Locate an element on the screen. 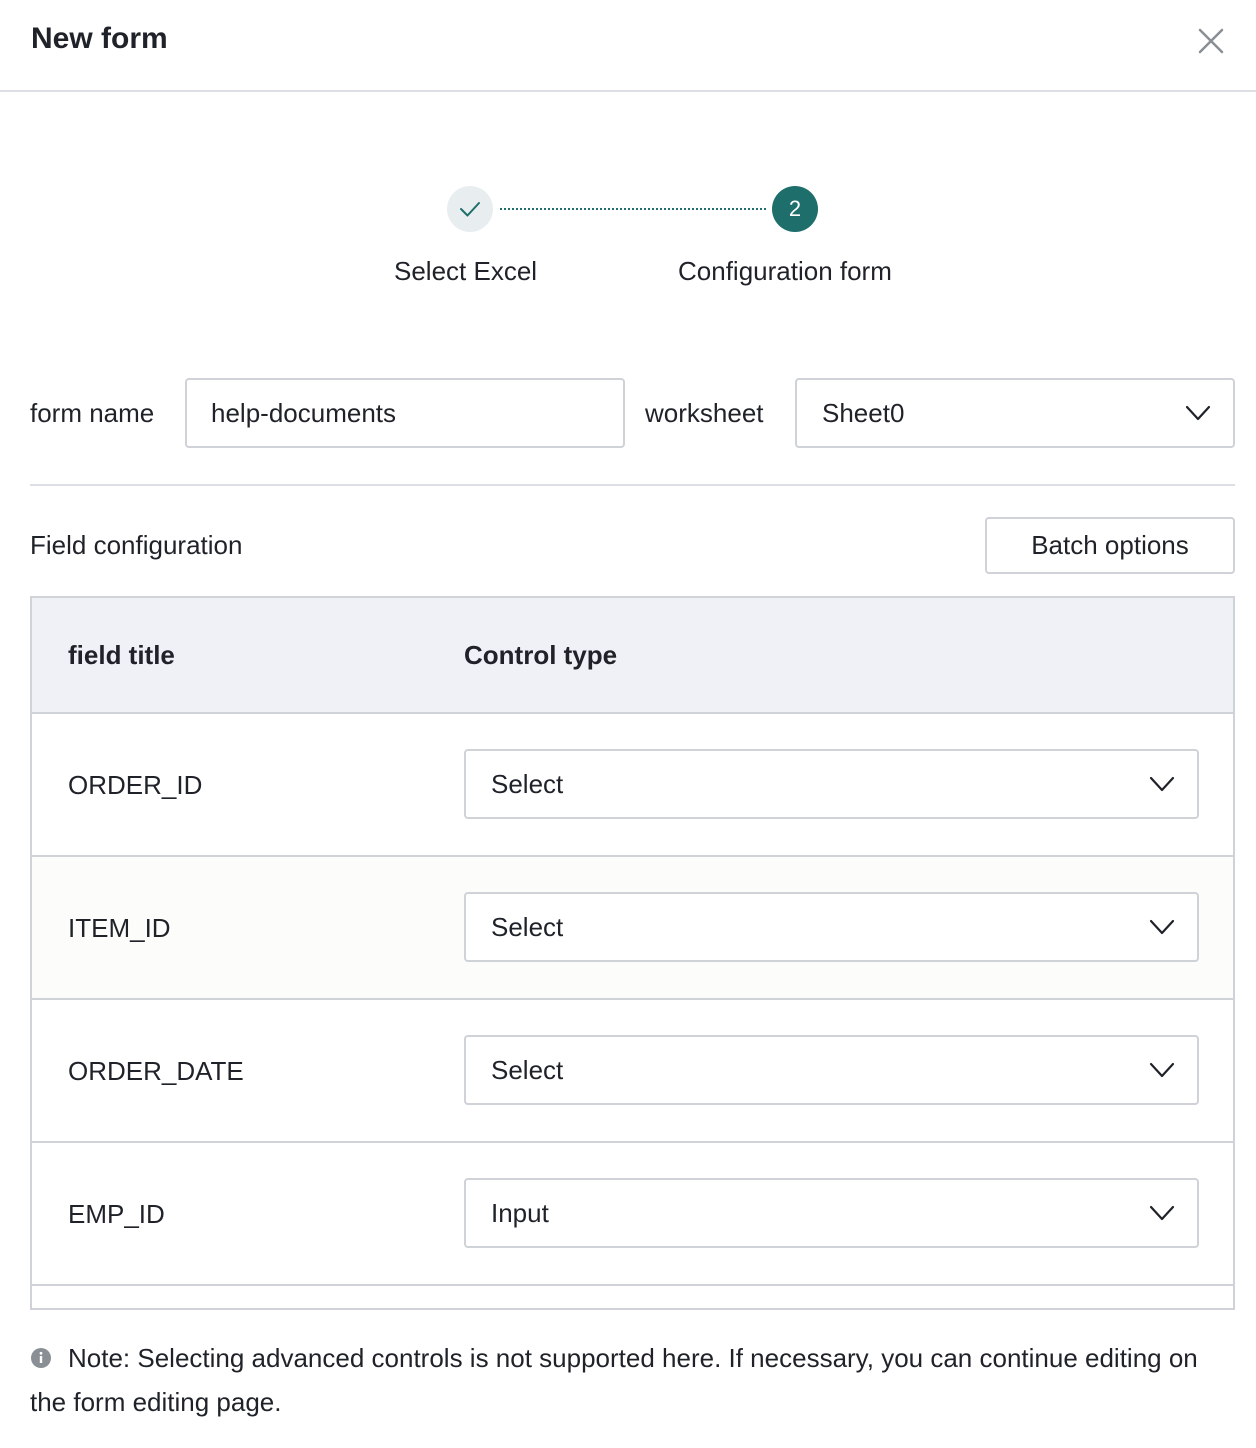  table-row: EMP_ID Input is located at coordinates (632, 1214).